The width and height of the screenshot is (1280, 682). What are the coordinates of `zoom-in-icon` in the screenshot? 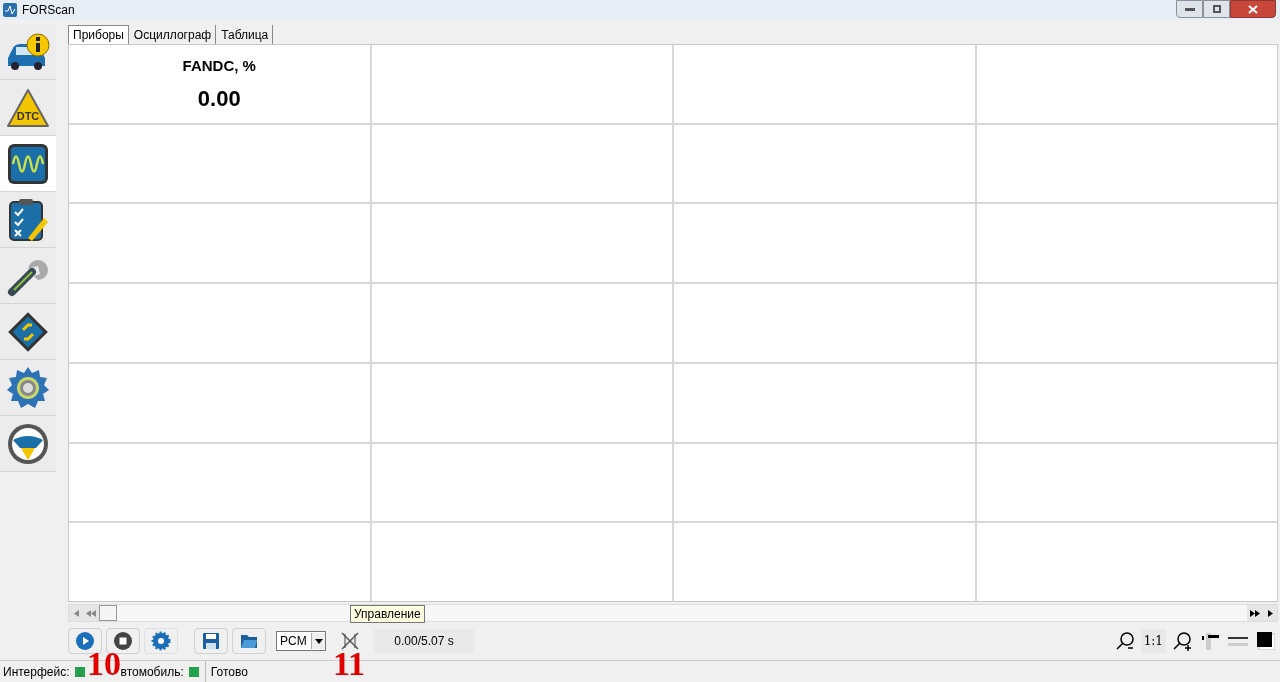 It's located at (1182, 641).